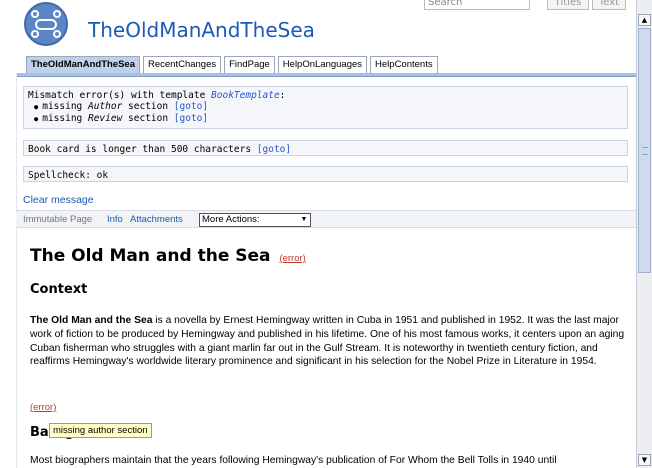 The height and width of the screenshot is (468, 652). I want to click on grip-icon, so click(645, 151).